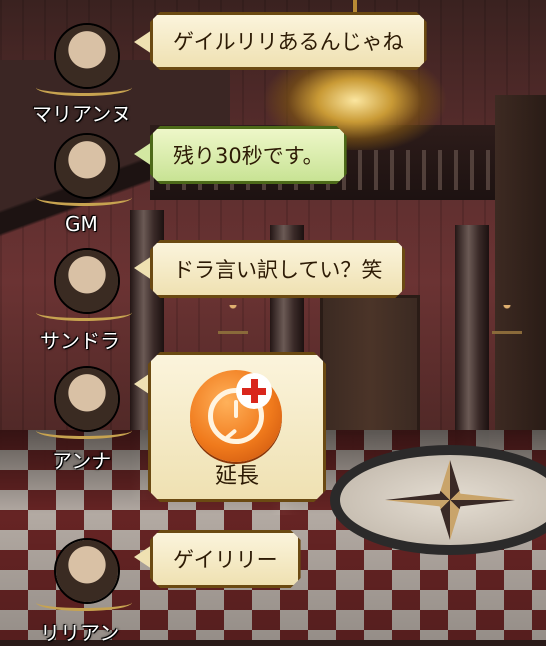  What do you see at coordinates (225, 559) in the screenshot?
I see `chat-bubble: ゲイリリー` at bounding box center [225, 559].